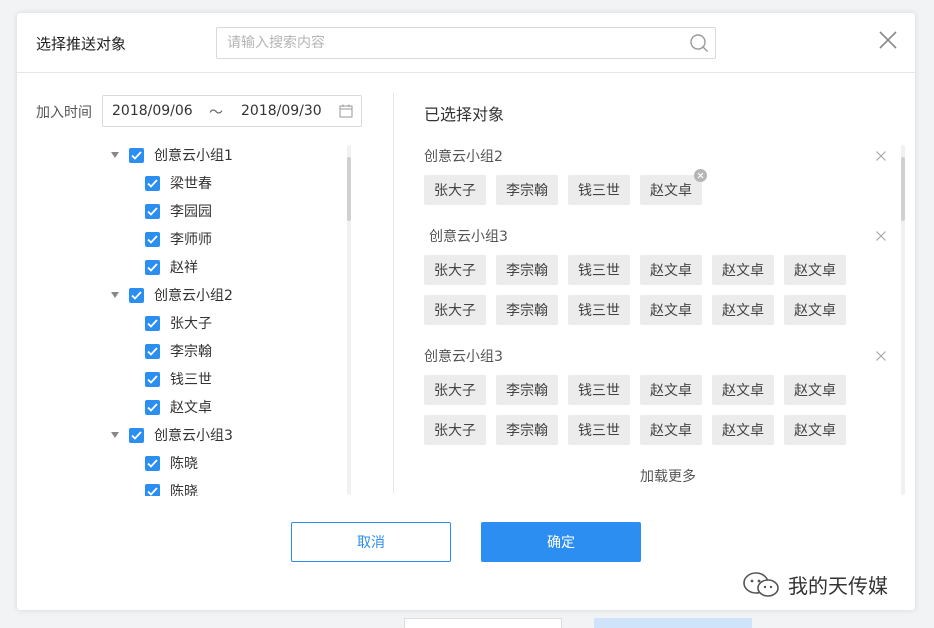 This screenshot has height=628, width=934. What do you see at coordinates (346, 111) in the screenshot?
I see `calendar-icon` at bounding box center [346, 111].